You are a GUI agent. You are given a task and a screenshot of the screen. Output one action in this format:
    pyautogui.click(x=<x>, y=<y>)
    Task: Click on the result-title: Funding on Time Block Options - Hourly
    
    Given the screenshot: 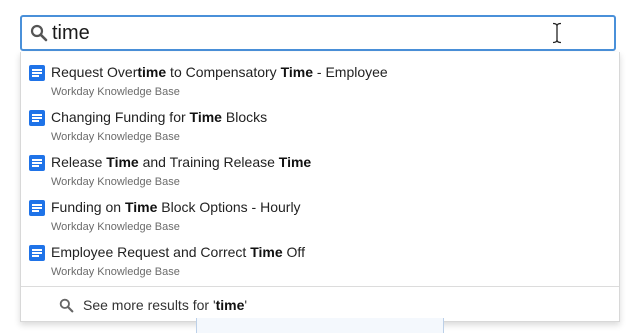 What is the action you would take?
    pyautogui.click(x=176, y=207)
    